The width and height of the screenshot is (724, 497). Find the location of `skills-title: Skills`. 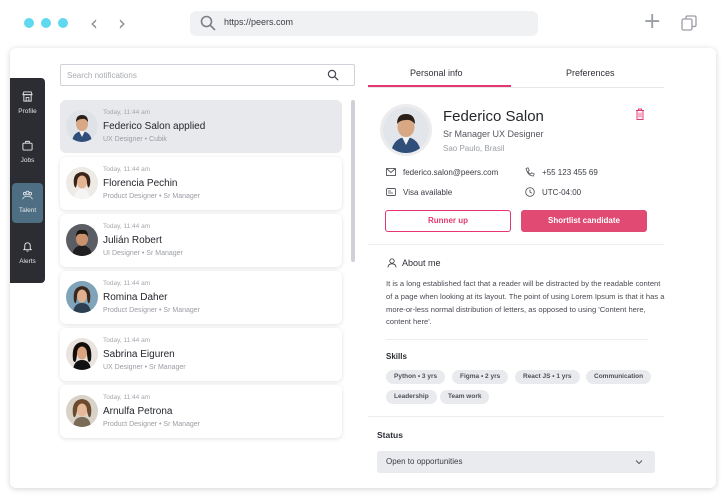

skills-title: Skills is located at coordinates (396, 356).